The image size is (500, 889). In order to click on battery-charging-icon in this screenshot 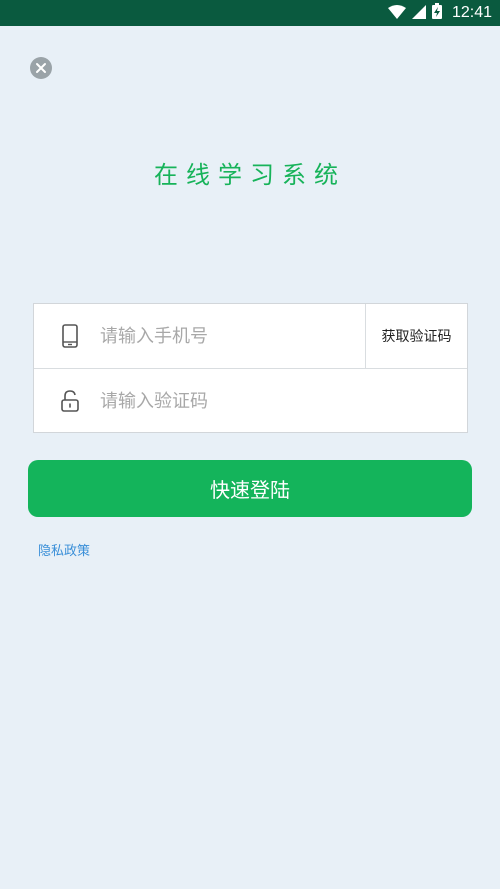, I will do `click(436, 13)`.